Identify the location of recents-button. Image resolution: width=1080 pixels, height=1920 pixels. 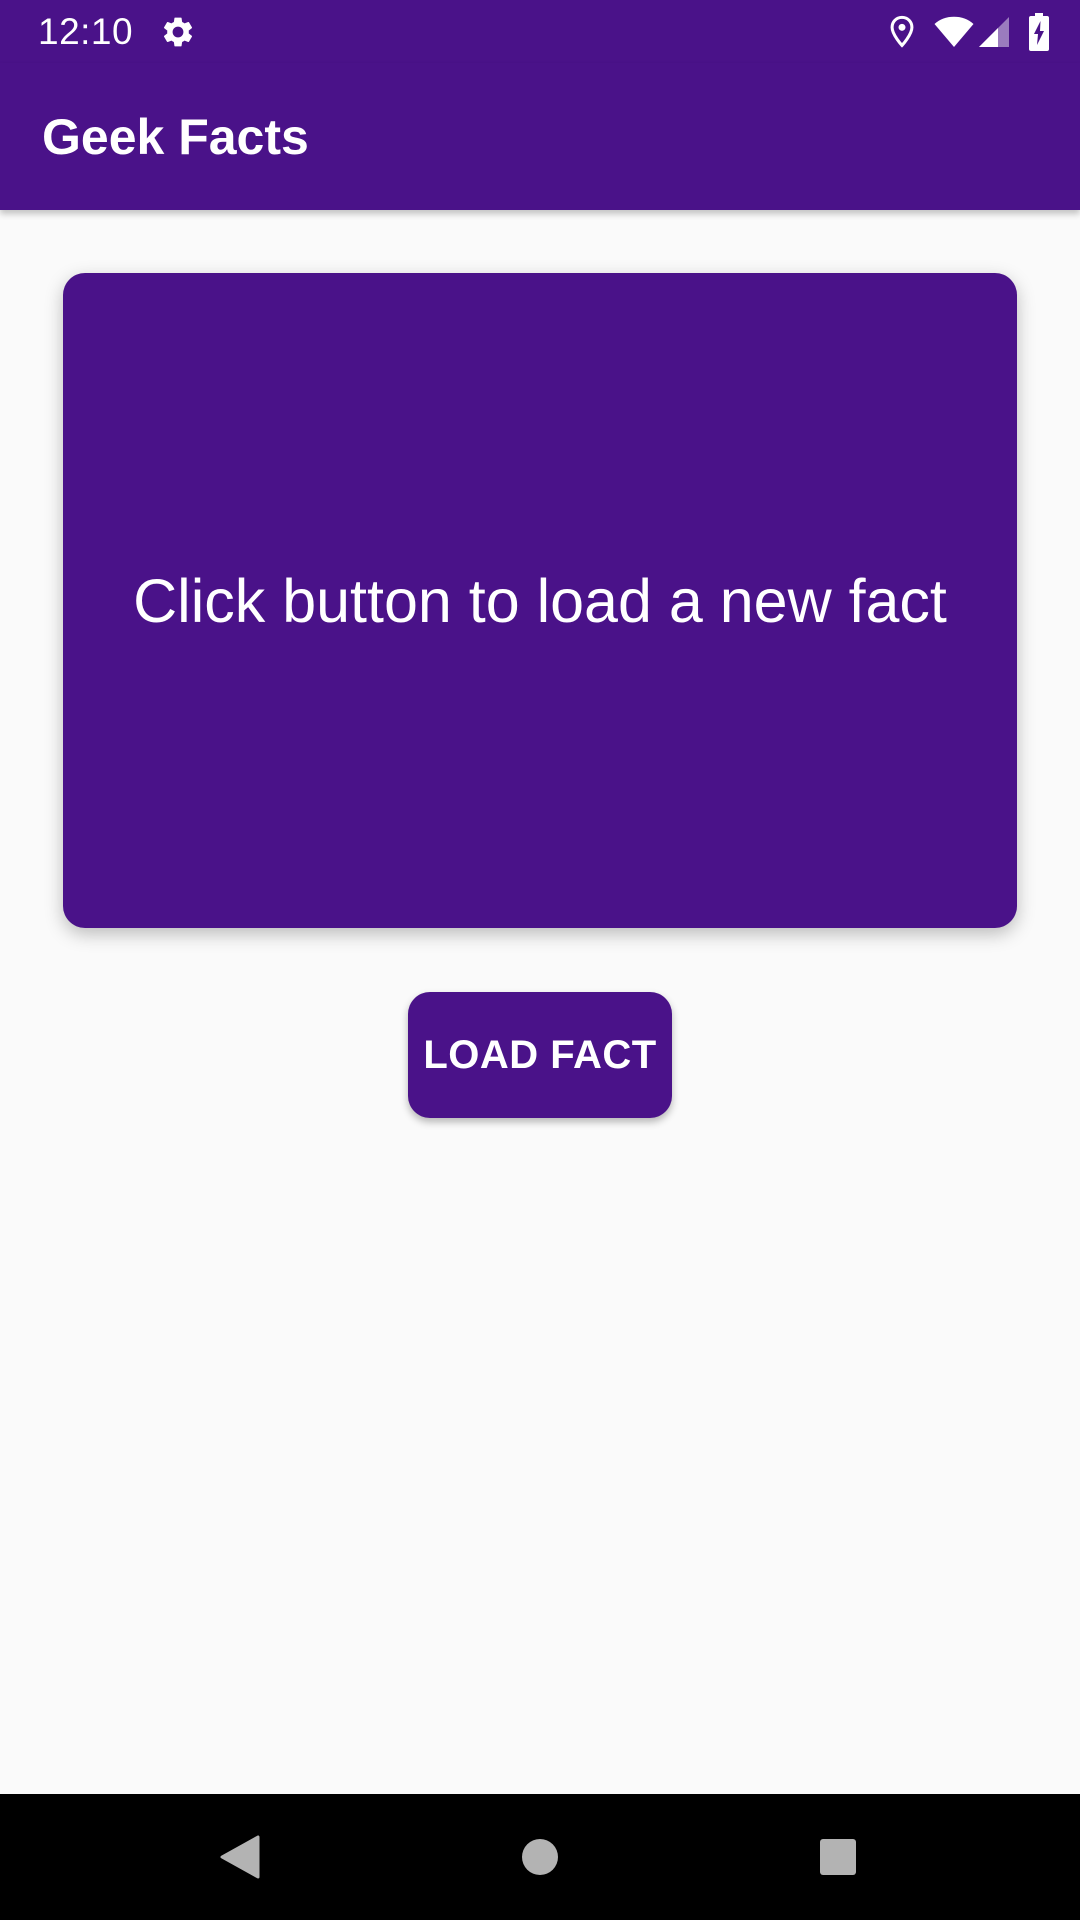
(838, 1857).